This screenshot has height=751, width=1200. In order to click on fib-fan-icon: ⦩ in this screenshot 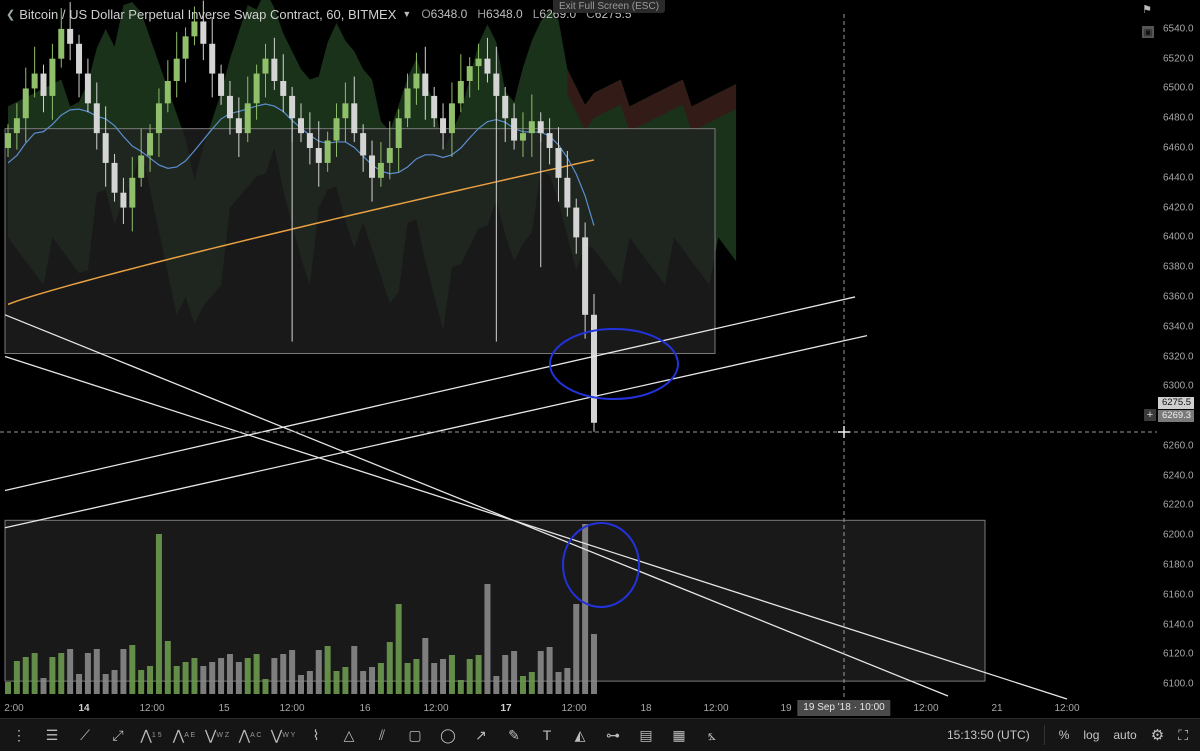, I will do `click(712, 735)`.